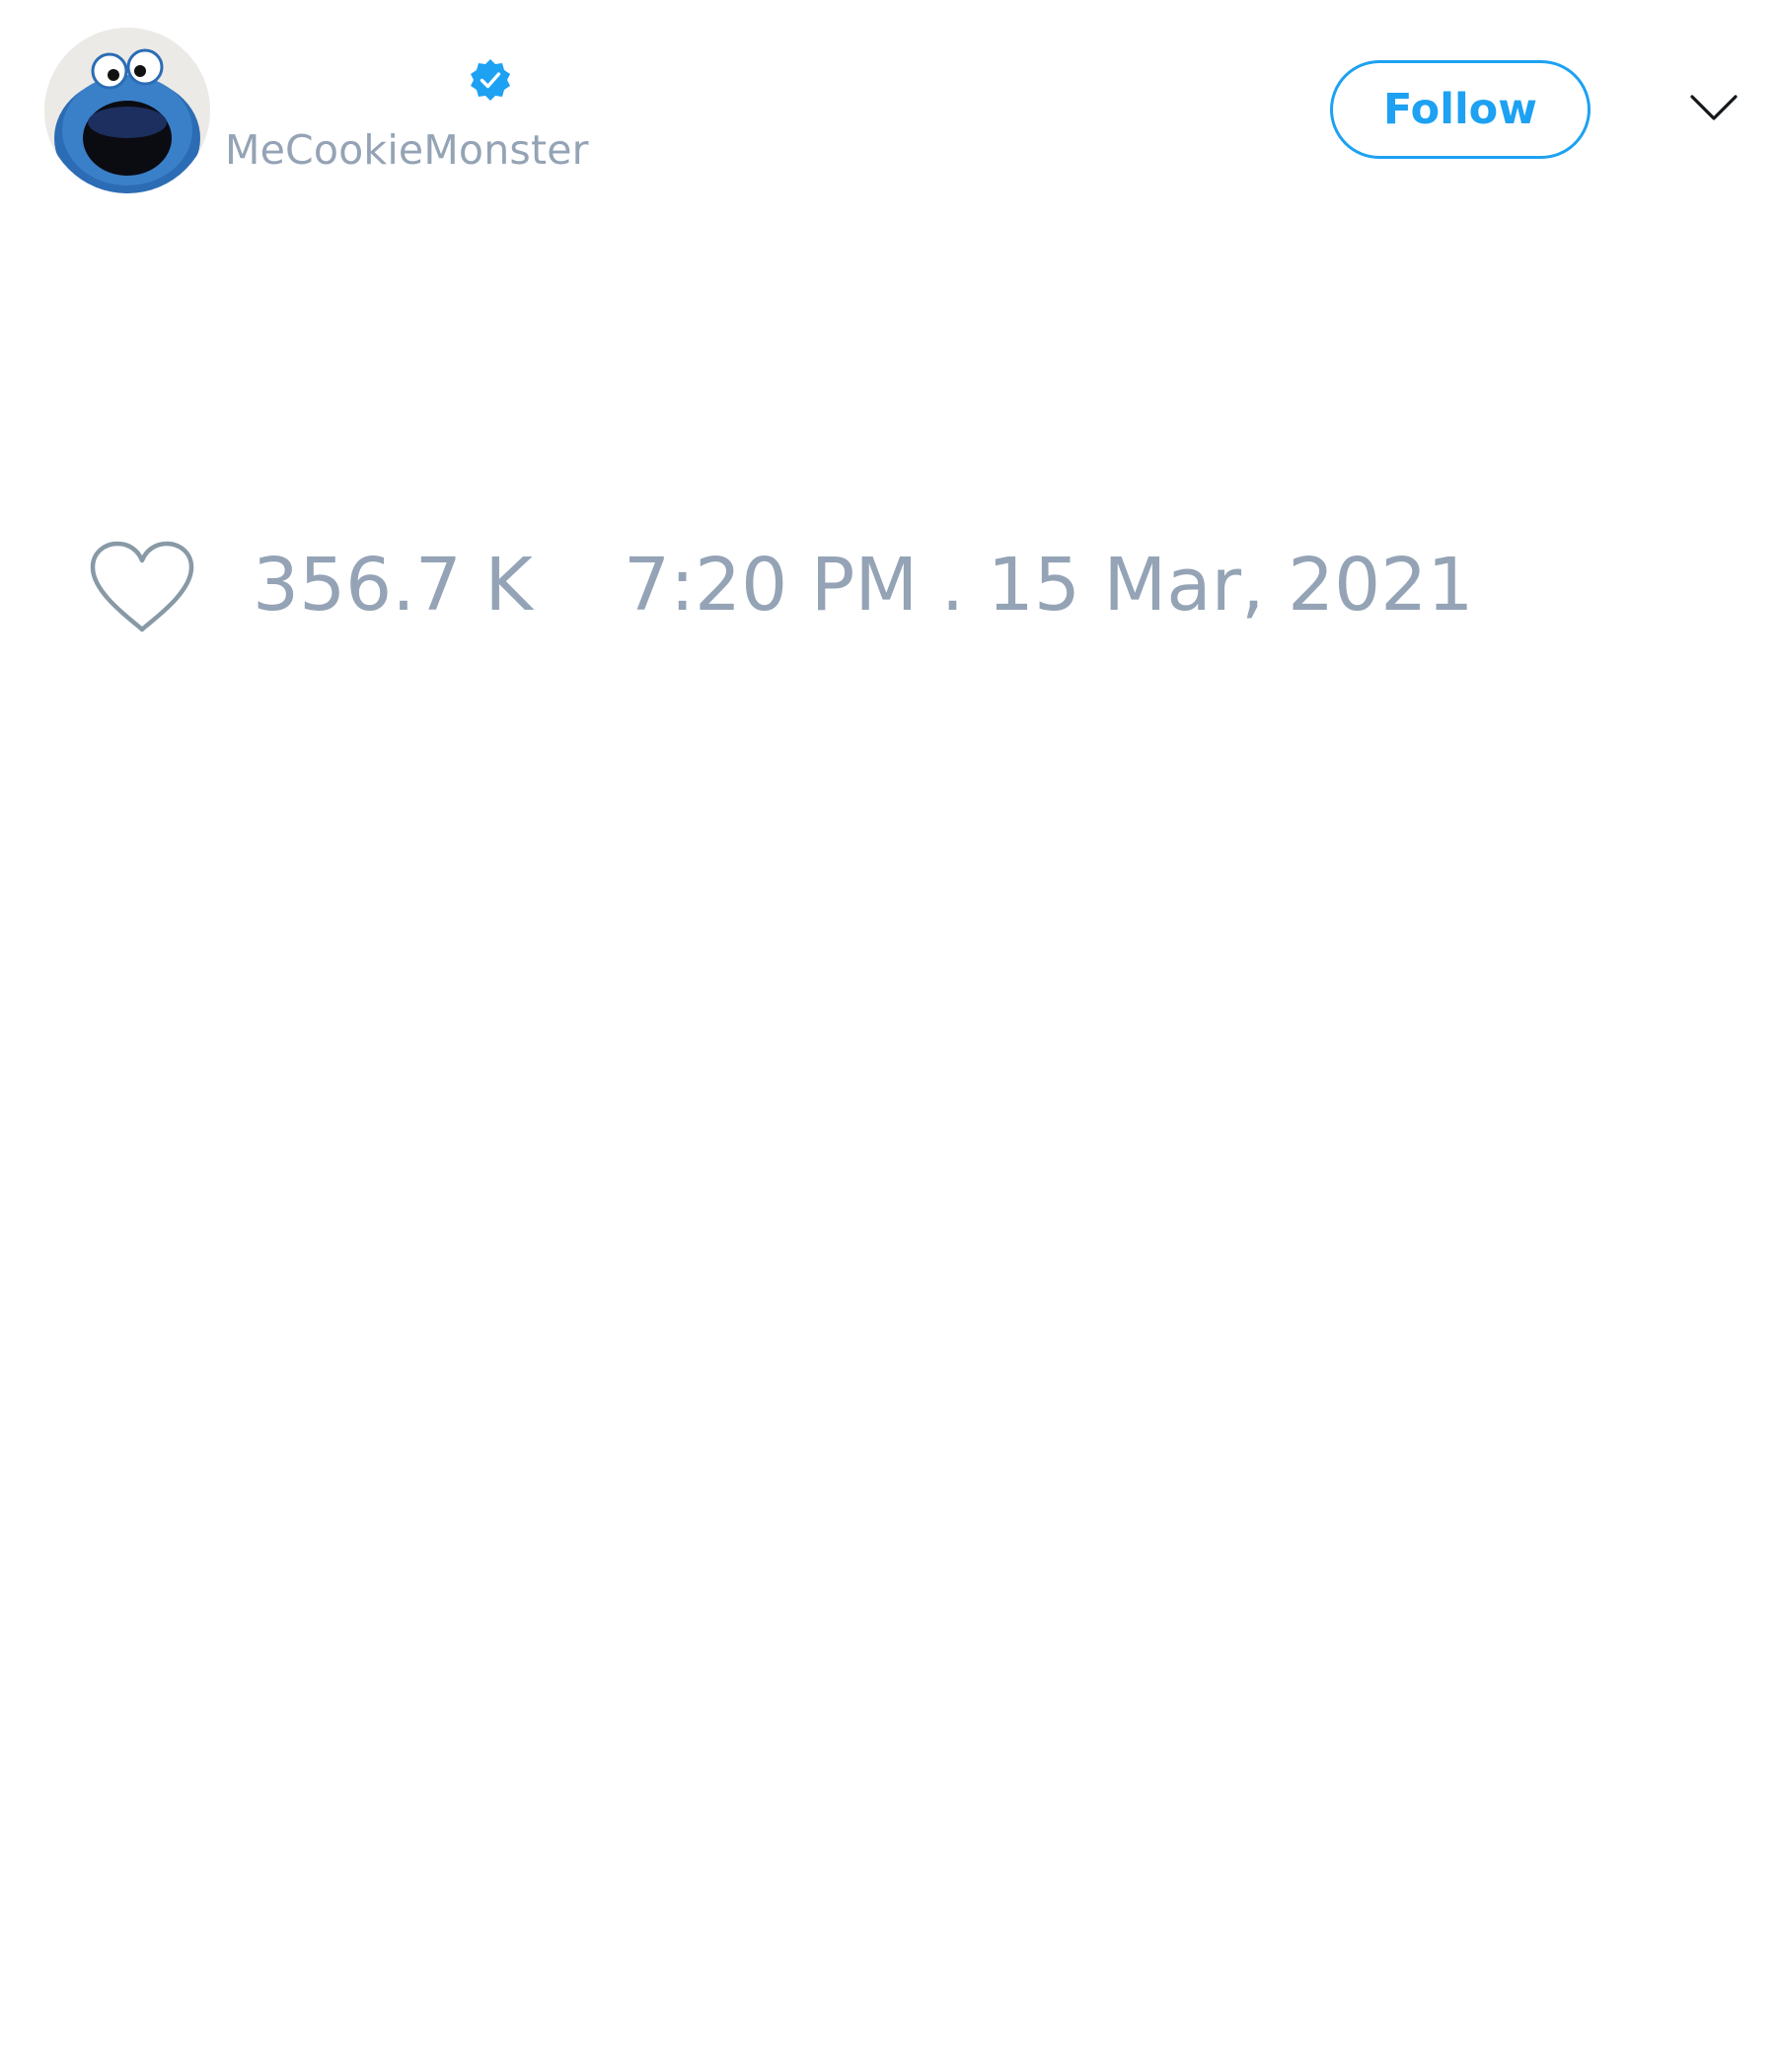 This screenshot has height=2072, width=1776. Describe the element at coordinates (1461, 110) in the screenshot. I see `follow-button: Follow` at that location.